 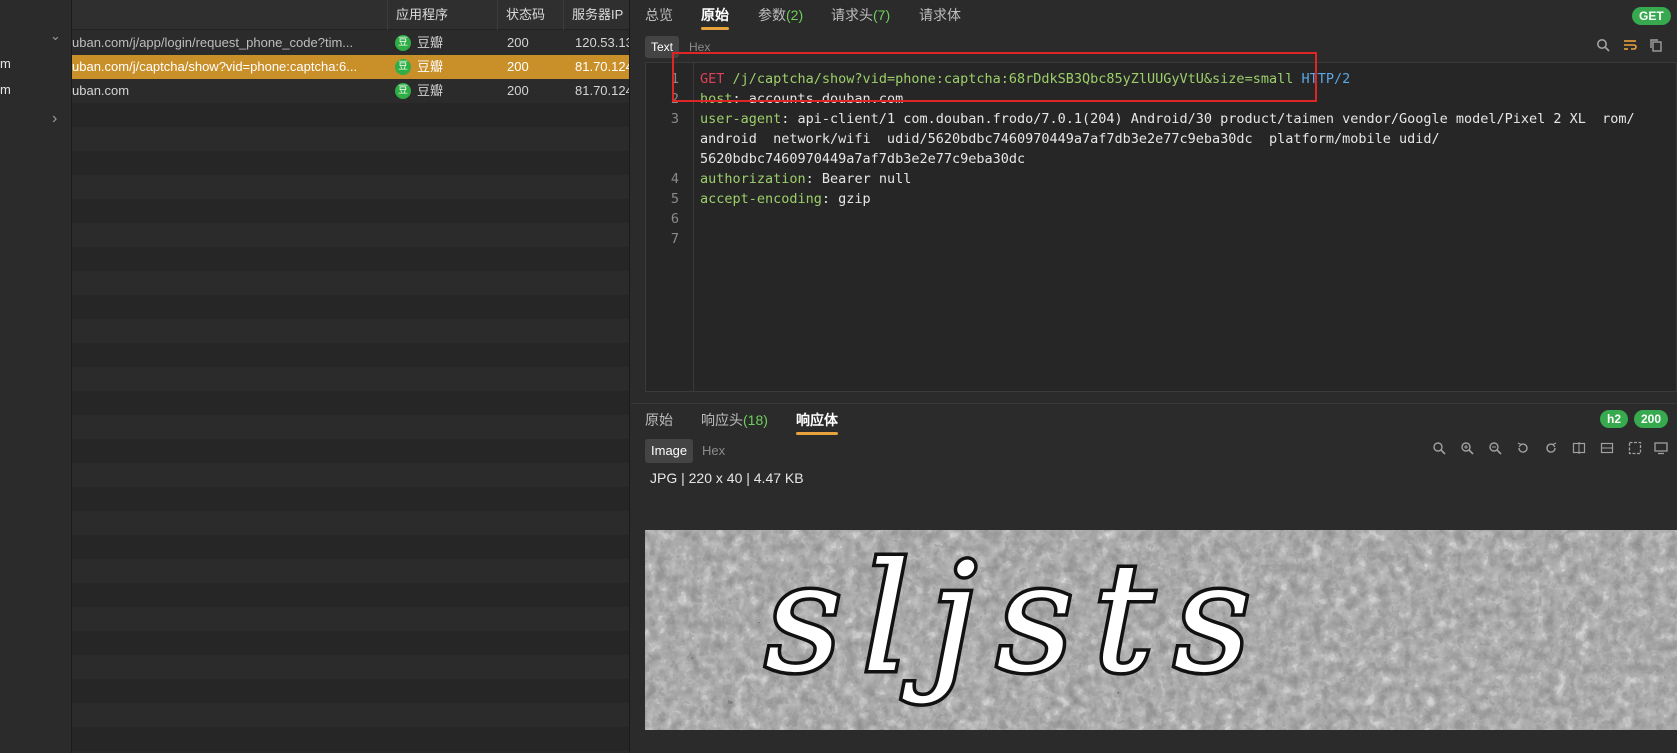 I want to click on row-url: uban.com, so click(x=101, y=90).